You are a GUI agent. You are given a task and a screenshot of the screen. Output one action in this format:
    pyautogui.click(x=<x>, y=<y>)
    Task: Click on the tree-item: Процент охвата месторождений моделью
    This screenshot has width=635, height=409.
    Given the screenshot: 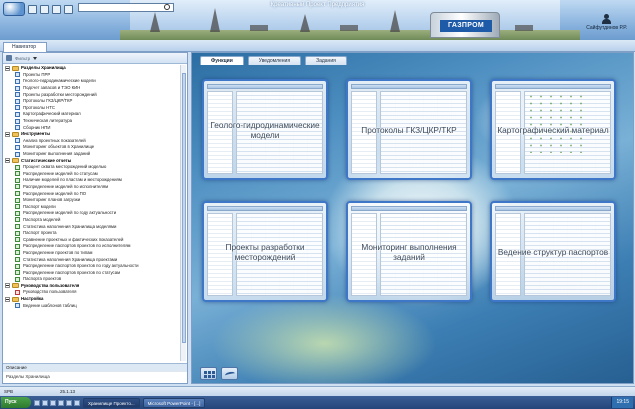 What is the action you would take?
    pyautogui.click(x=92, y=167)
    